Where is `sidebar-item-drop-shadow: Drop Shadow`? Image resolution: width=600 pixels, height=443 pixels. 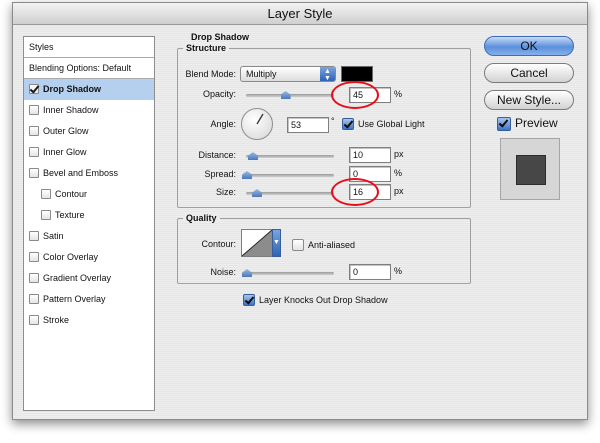
sidebar-item-drop-shadow: Drop Shadow is located at coordinates (89, 89).